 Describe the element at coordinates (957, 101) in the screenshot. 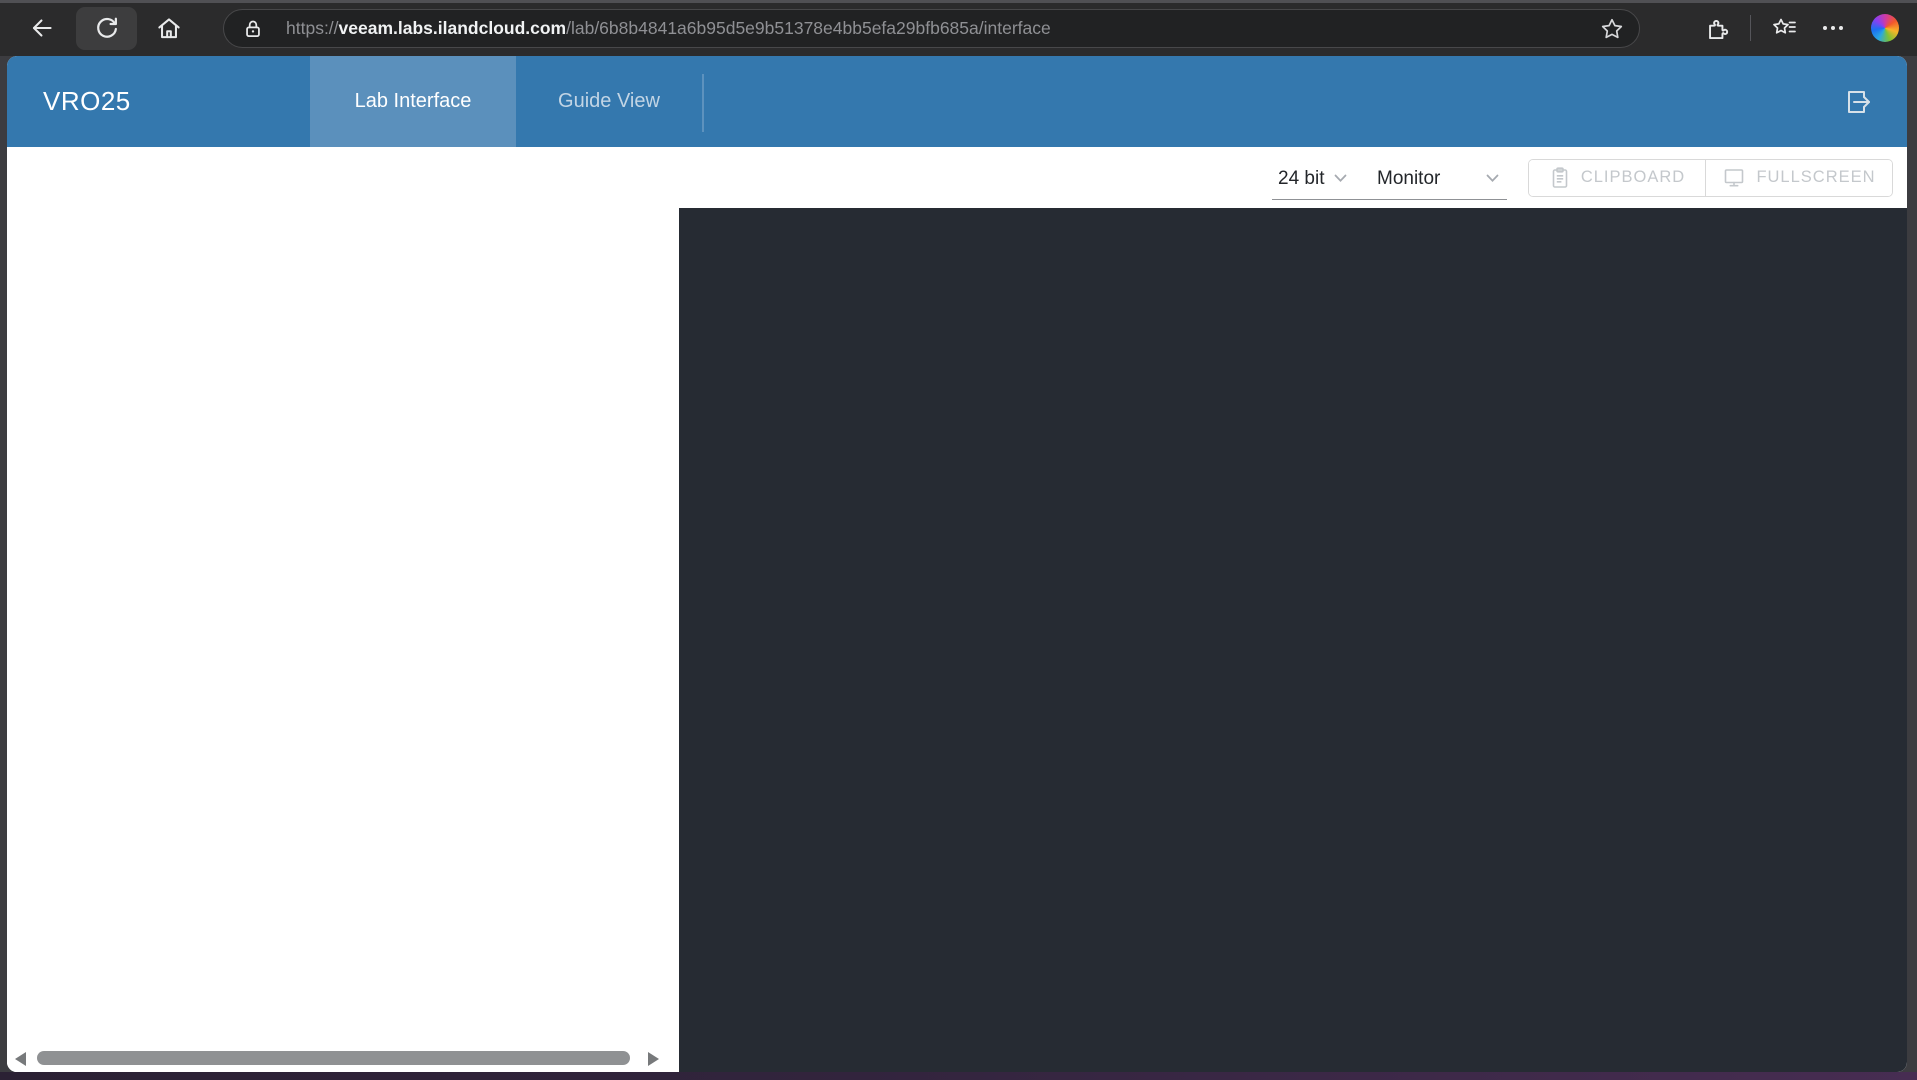

I see `lab-app-header: VRO25 Lab Interface Guide View` at that location.